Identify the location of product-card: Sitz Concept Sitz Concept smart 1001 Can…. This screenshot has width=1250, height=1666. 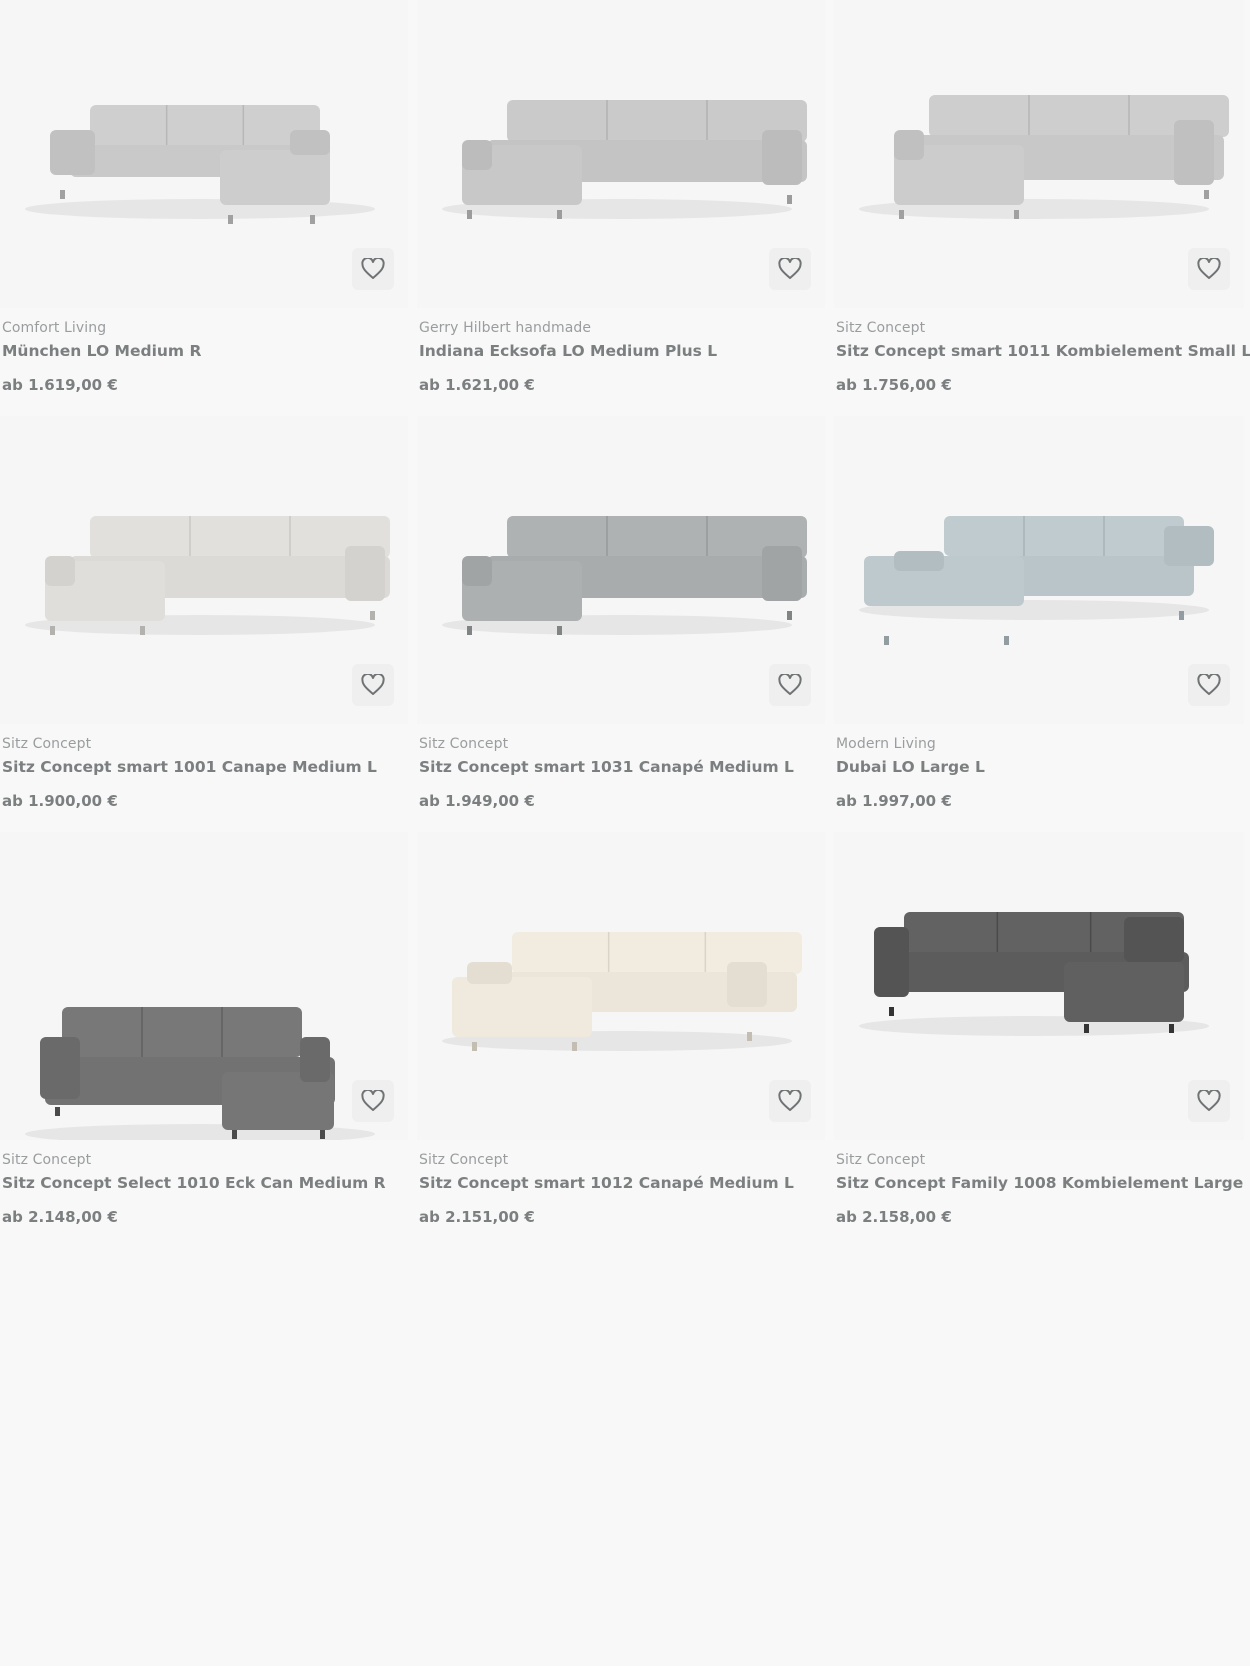
(204, 624).